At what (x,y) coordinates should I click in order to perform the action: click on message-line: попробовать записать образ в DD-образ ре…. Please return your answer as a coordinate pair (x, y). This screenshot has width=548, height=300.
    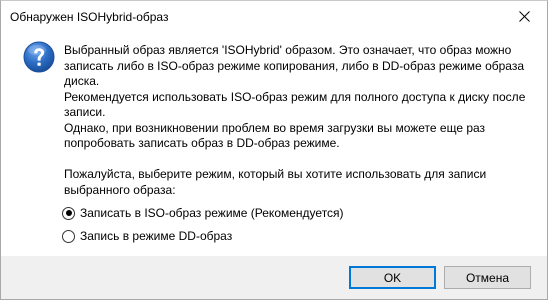
    Looking at the image, I should click on (202, 143).